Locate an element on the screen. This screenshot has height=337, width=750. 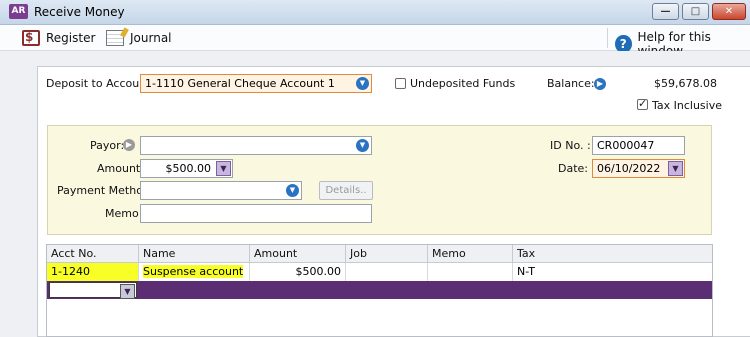
minimize-icon: — is located at coordinates (665, 11).